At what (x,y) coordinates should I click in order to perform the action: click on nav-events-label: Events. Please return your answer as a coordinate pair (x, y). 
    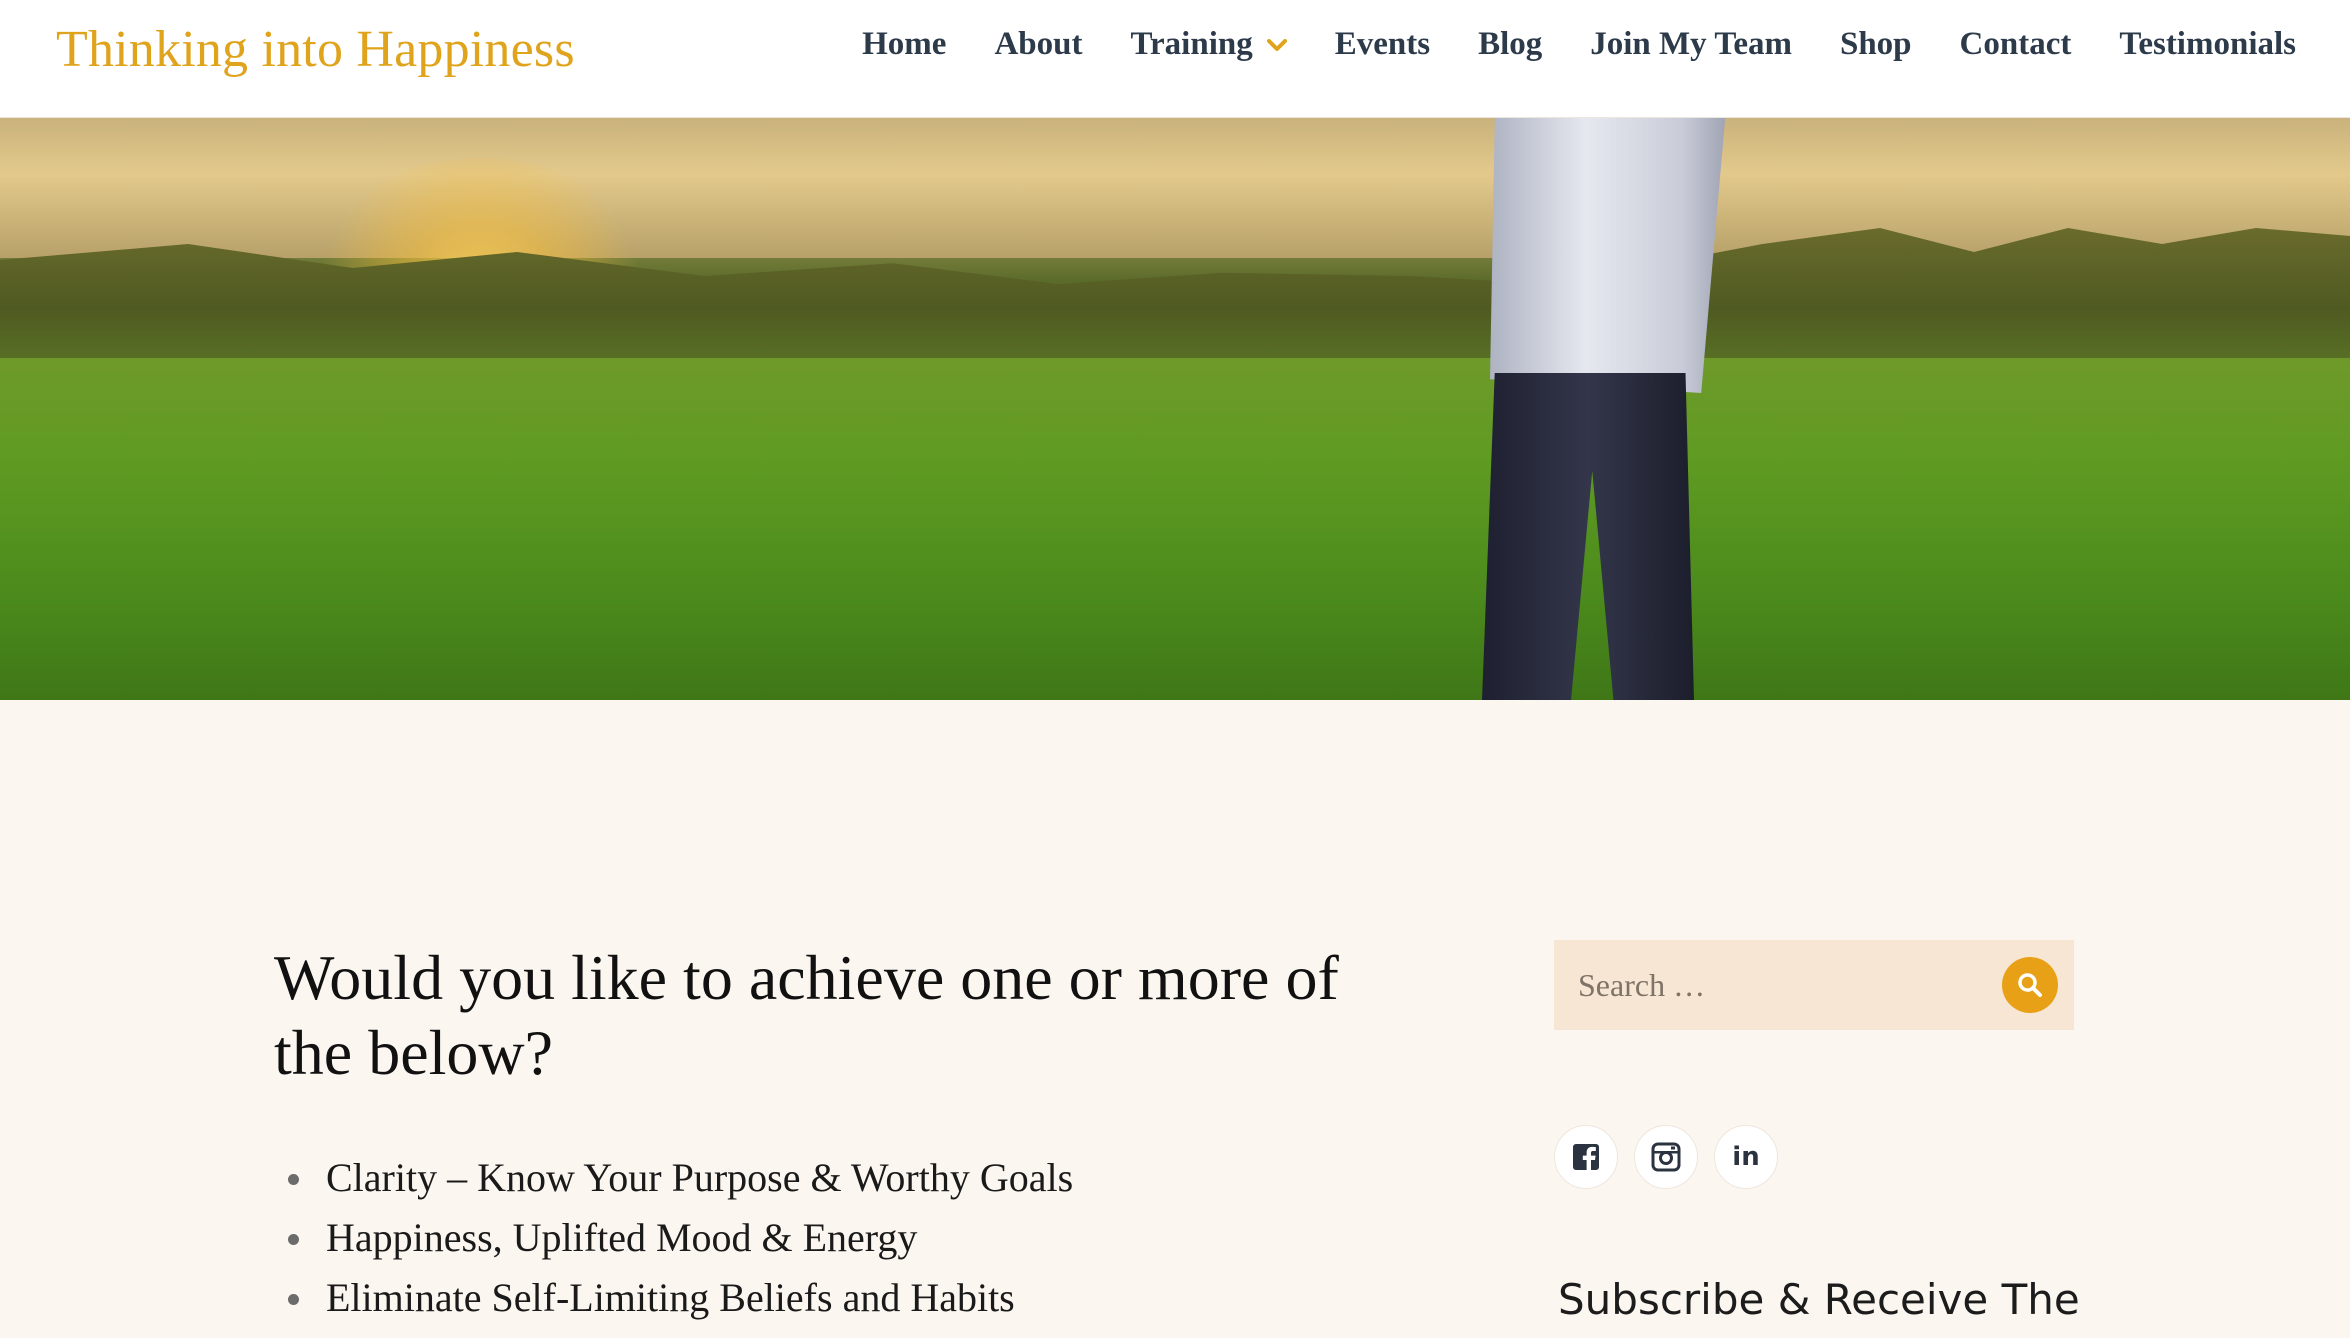
    Looking at the image, I should click on (1382, 44).